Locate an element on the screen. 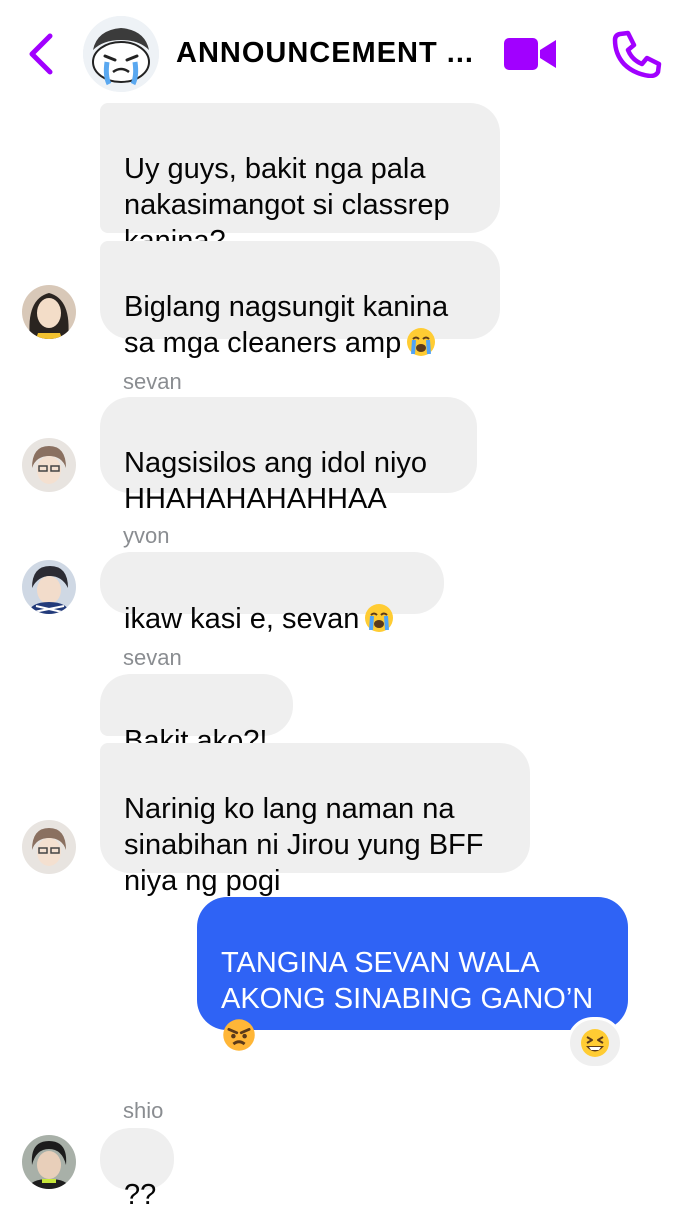 This screenshot has height=1213, width=675. video-call-button is located at coordinates (530, 54).